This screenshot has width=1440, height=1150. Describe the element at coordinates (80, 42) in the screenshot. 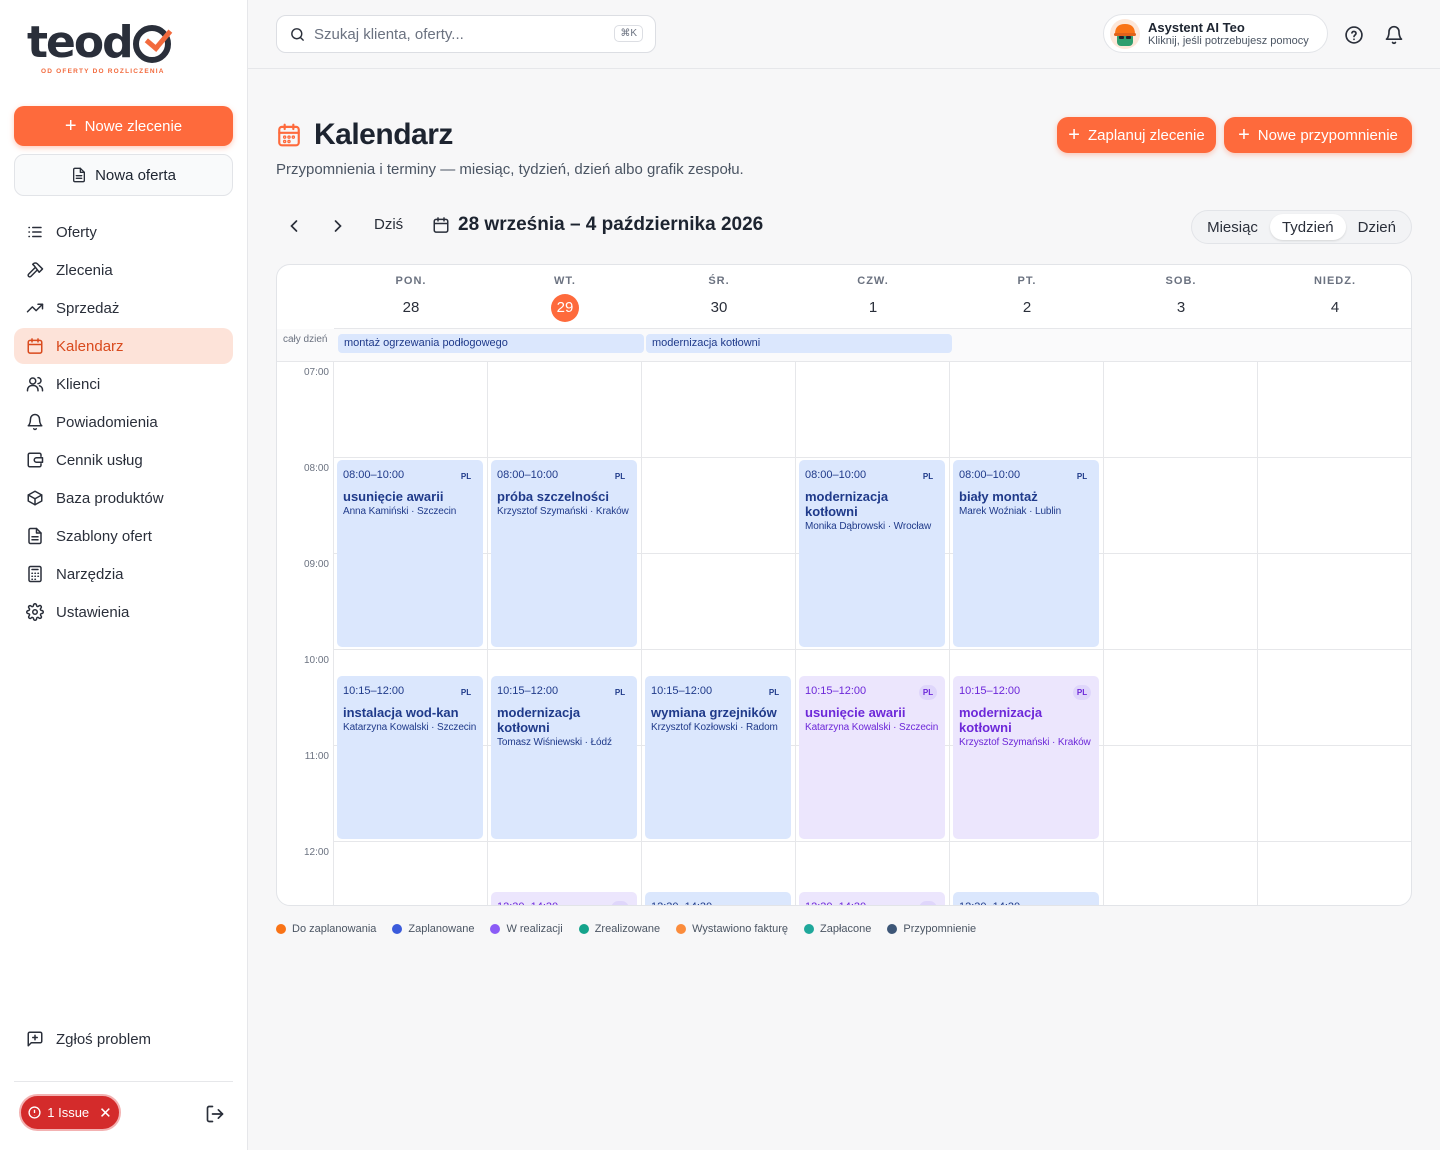

I see `logo-wordmark: teod` at that location.